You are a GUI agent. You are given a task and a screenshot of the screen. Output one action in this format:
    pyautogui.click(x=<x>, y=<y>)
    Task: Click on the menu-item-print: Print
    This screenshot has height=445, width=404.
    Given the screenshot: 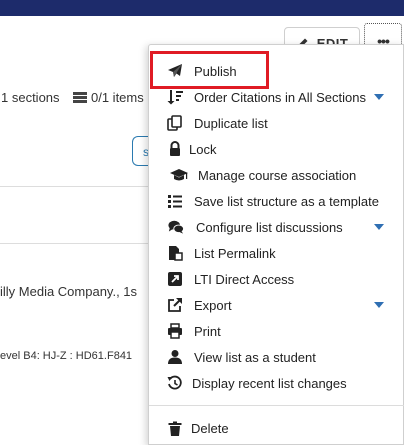 What is the action you would take?
    pyautogui.click(x=276, y=331)
    